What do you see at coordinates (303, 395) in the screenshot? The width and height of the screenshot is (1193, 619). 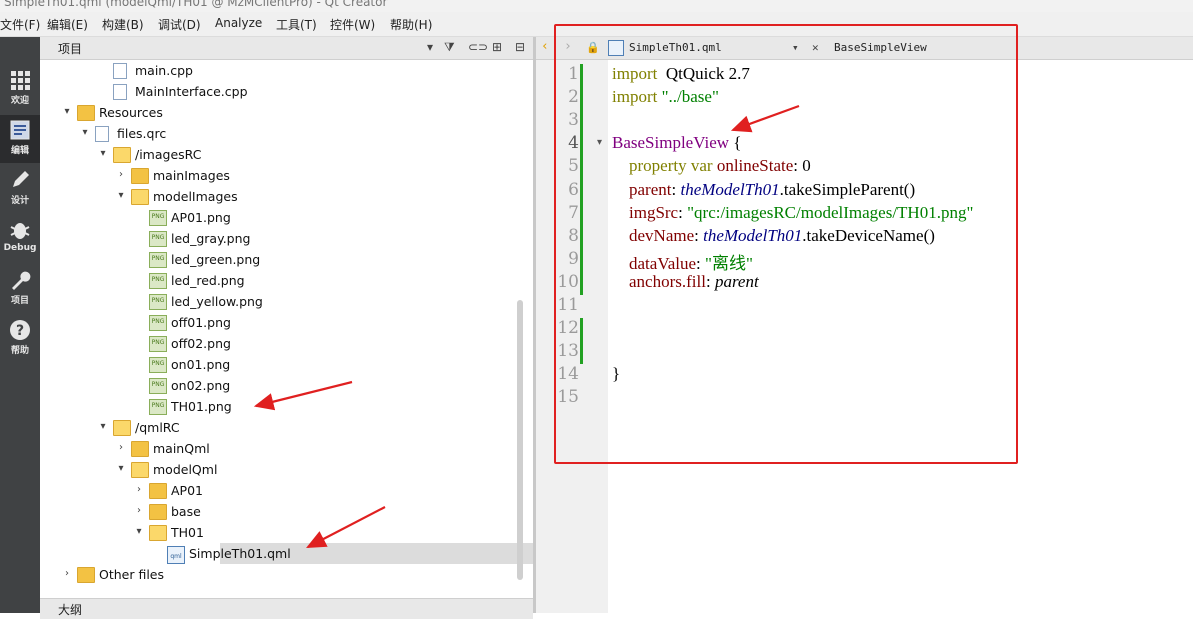 I see `arrow-to-th01-png` at bounding box center [303, 395].